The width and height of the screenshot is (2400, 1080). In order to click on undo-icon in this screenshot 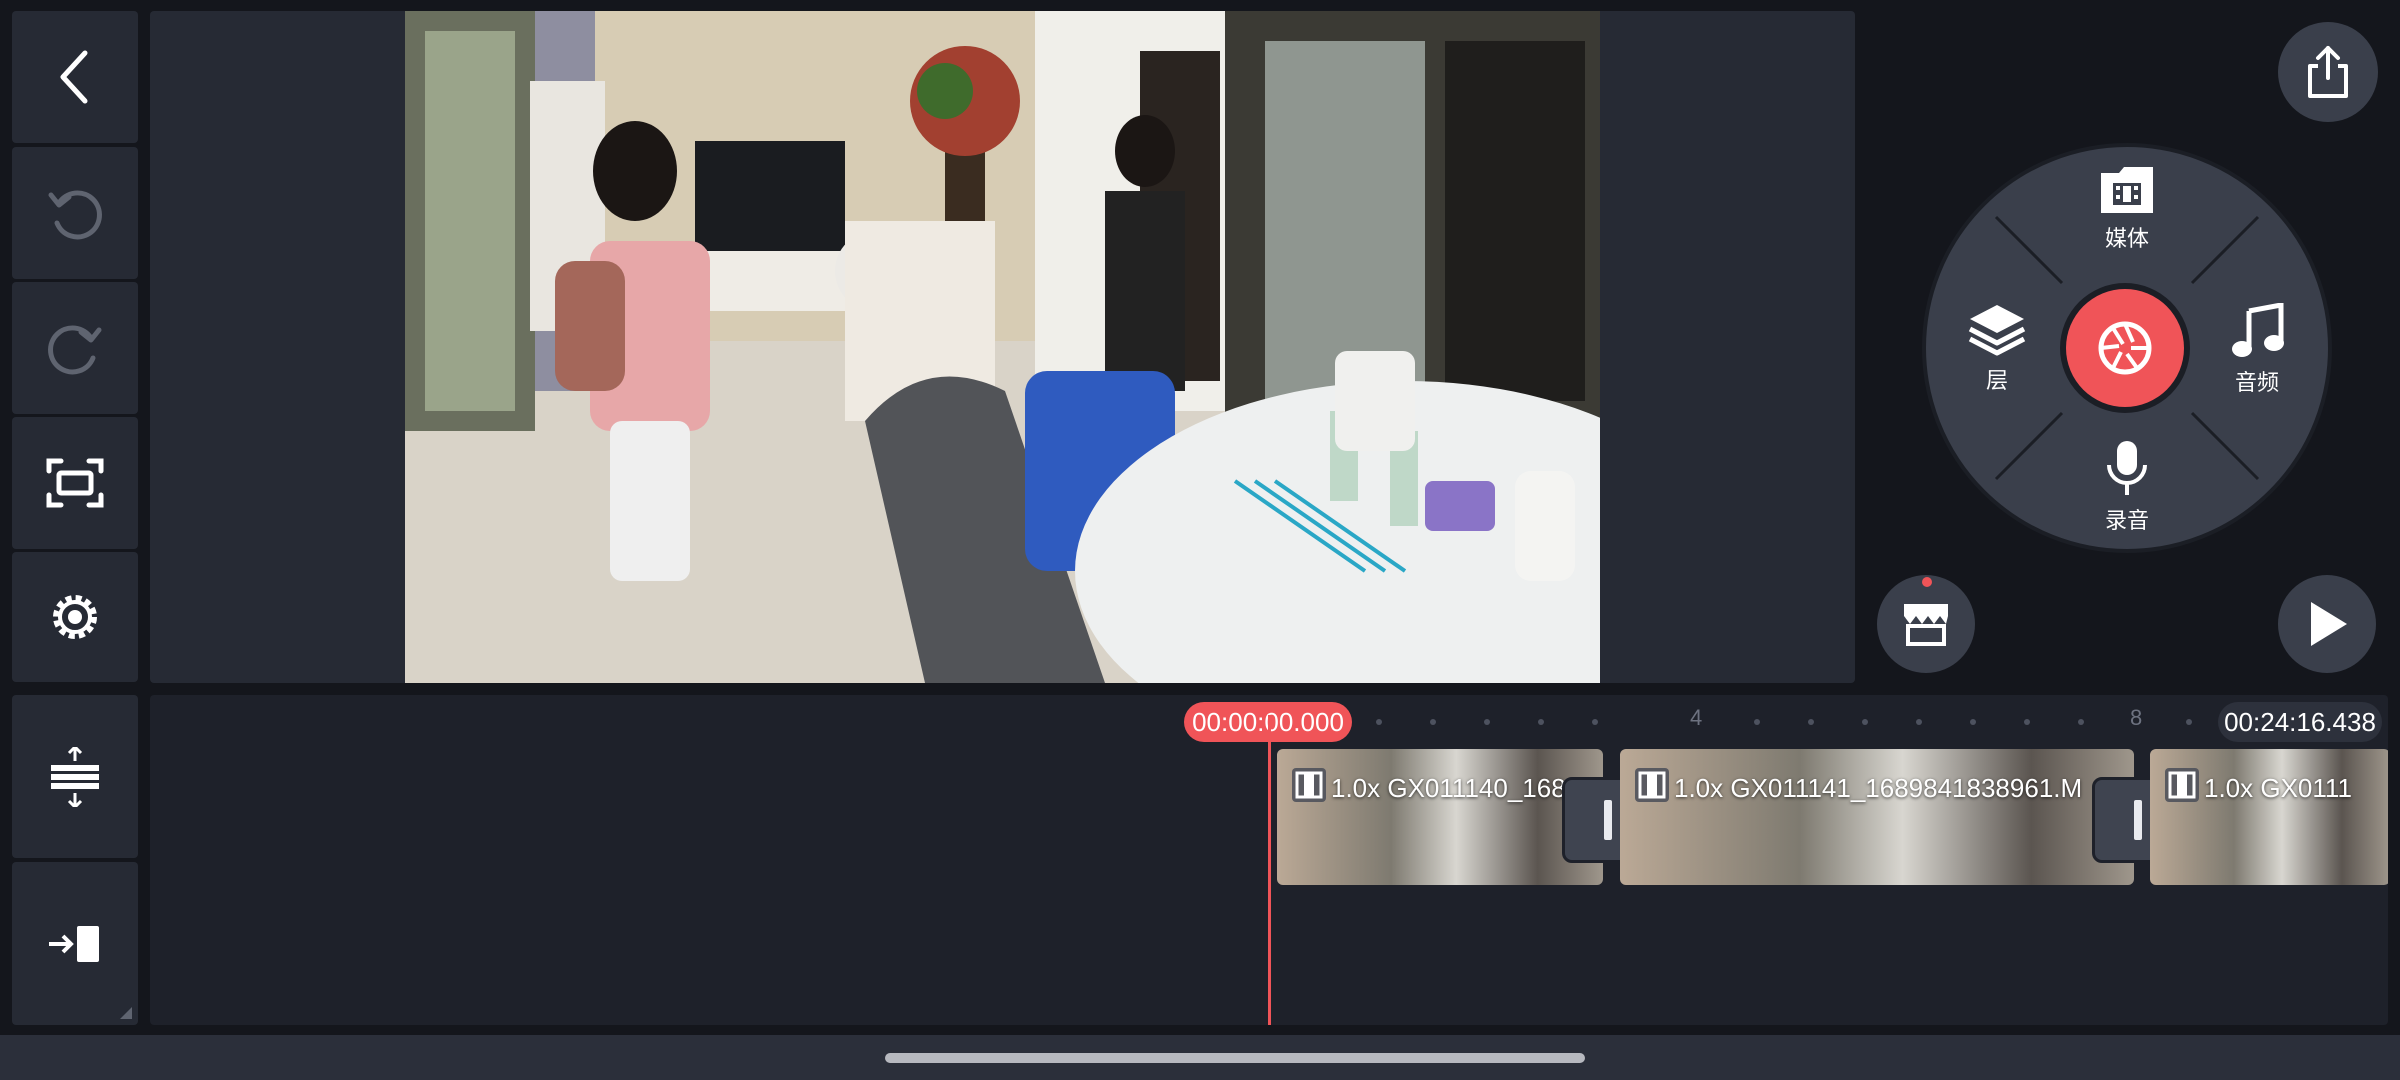, I will do `click(75, 215)`.